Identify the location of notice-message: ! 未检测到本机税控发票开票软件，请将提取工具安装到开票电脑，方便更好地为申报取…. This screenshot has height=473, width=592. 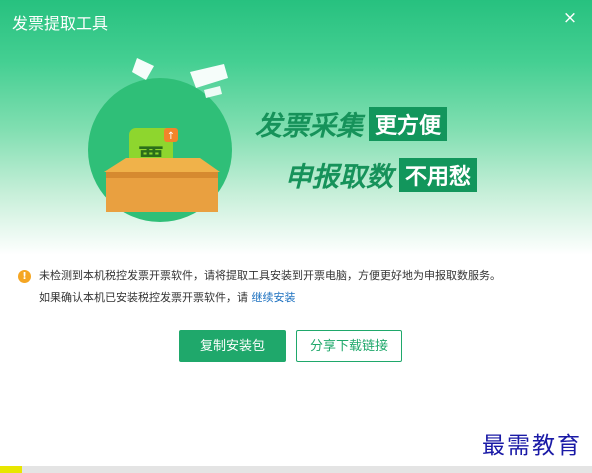
(259, 287).